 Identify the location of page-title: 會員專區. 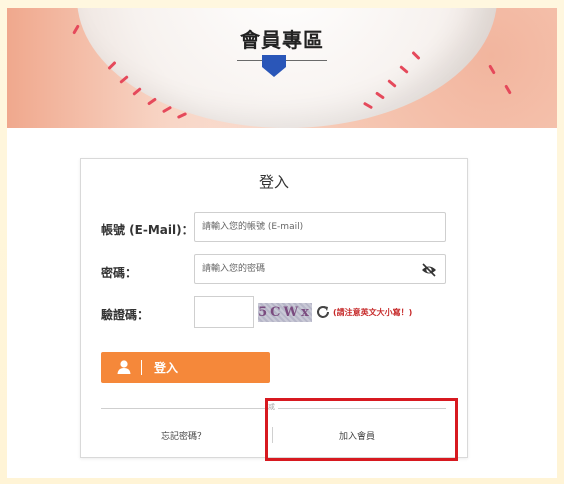
(282, 40).